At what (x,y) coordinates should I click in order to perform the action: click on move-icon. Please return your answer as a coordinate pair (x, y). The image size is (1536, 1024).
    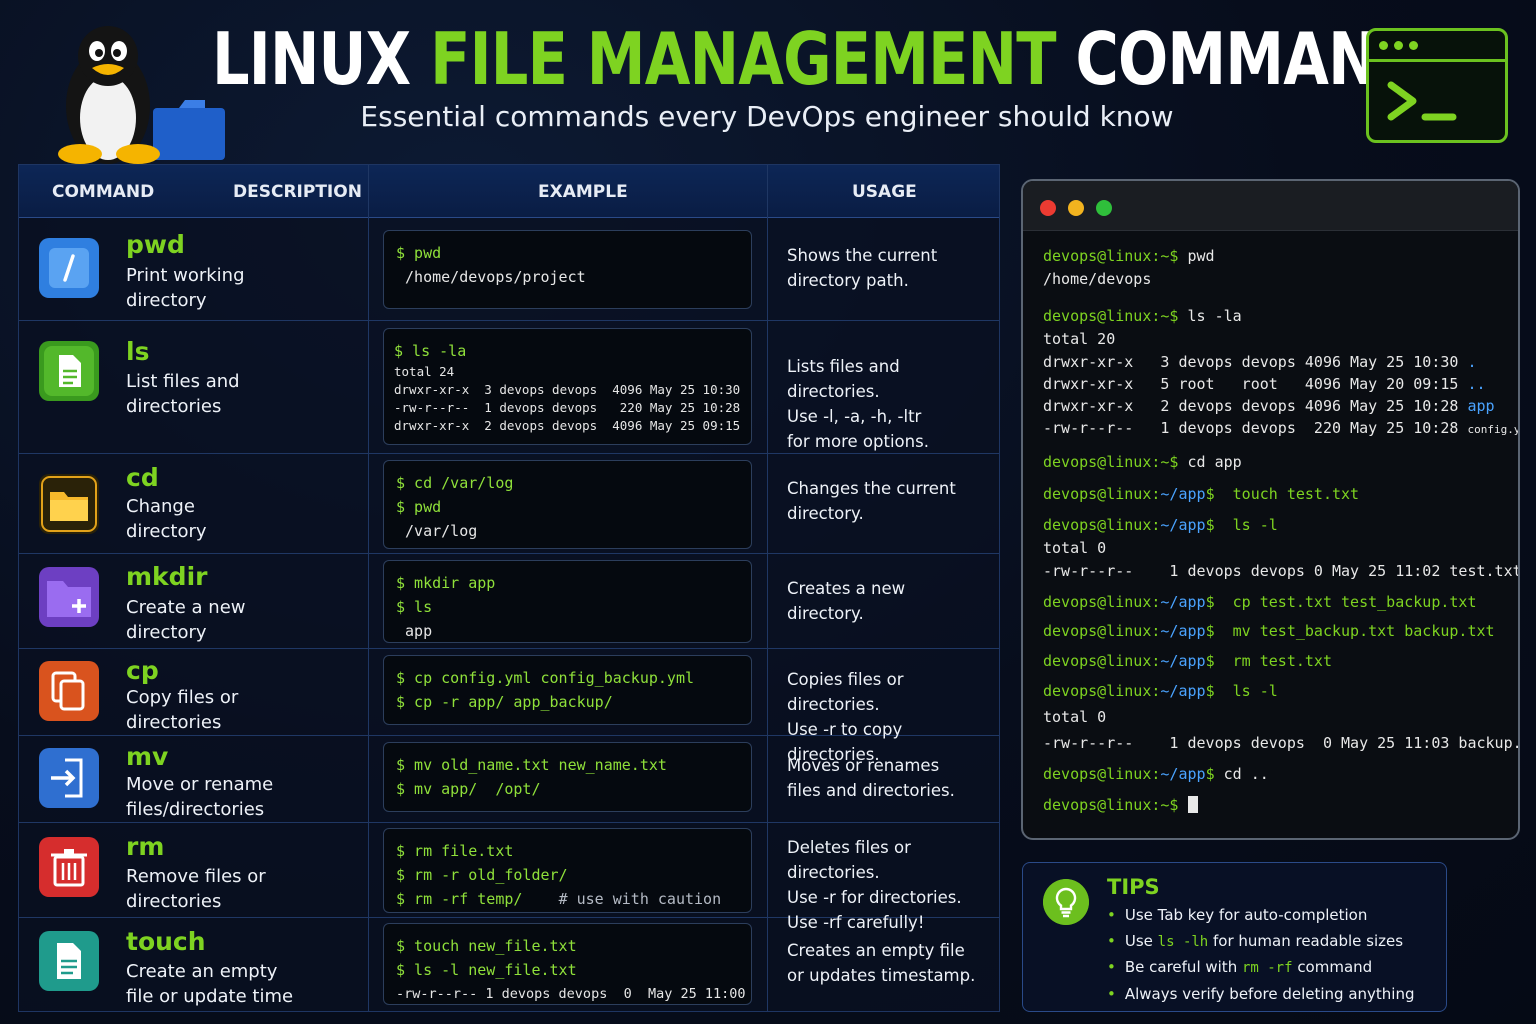
    Looking at the image, I should click on (69, 778).